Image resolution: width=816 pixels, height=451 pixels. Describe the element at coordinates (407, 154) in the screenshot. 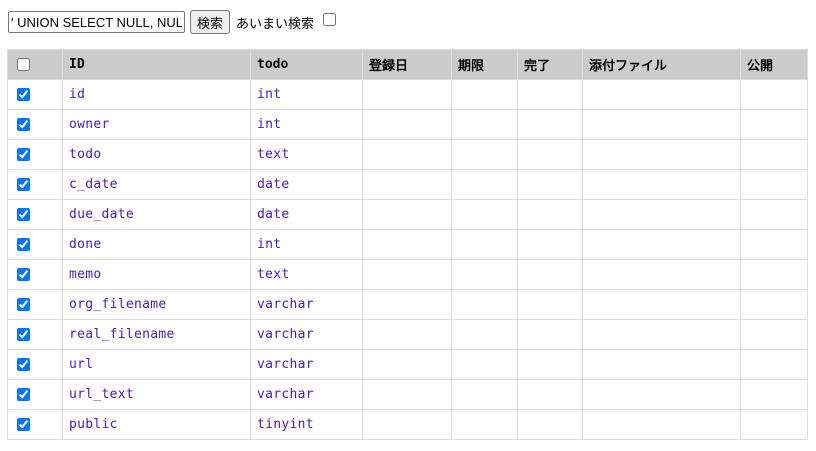

I see `table-row: todo text` at that location.